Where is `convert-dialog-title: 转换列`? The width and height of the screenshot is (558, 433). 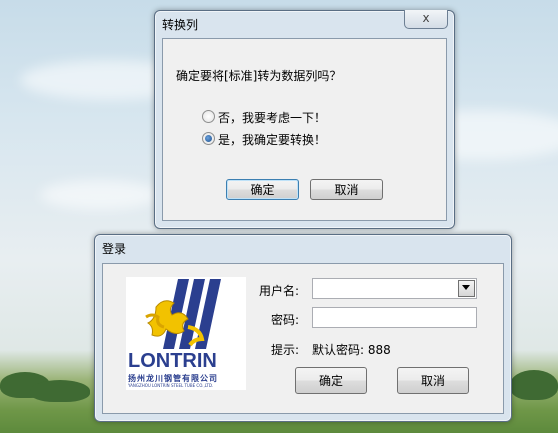 convert-dialog-title: 转换列 is located at coordinates (180, 25).